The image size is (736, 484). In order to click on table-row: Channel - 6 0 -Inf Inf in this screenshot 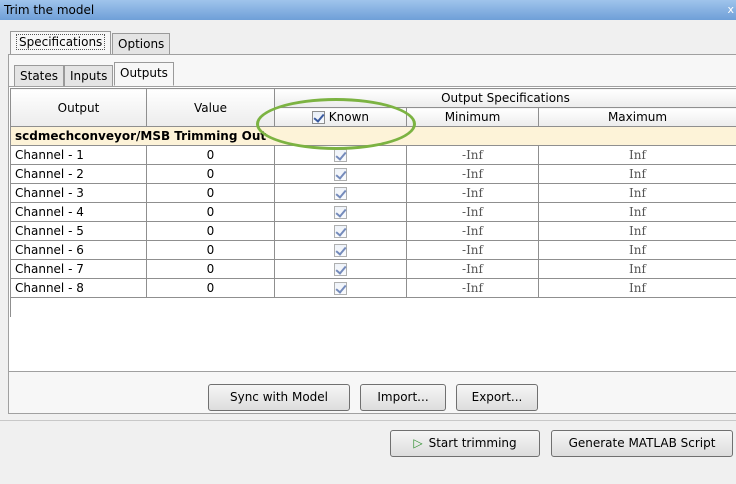, I will do `click(373, 250)`.